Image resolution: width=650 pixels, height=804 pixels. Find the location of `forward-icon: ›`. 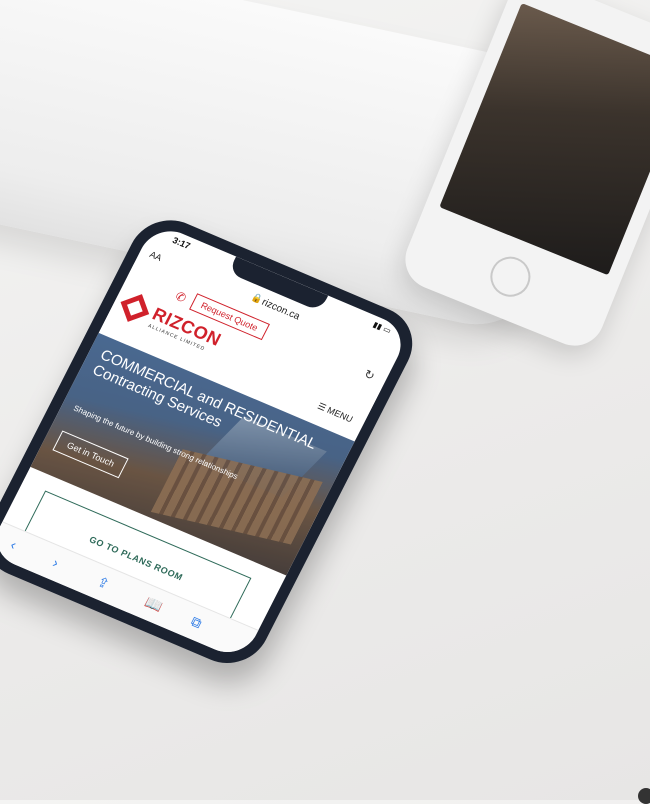

forward-icon: › is located at coordinates (56, 562).